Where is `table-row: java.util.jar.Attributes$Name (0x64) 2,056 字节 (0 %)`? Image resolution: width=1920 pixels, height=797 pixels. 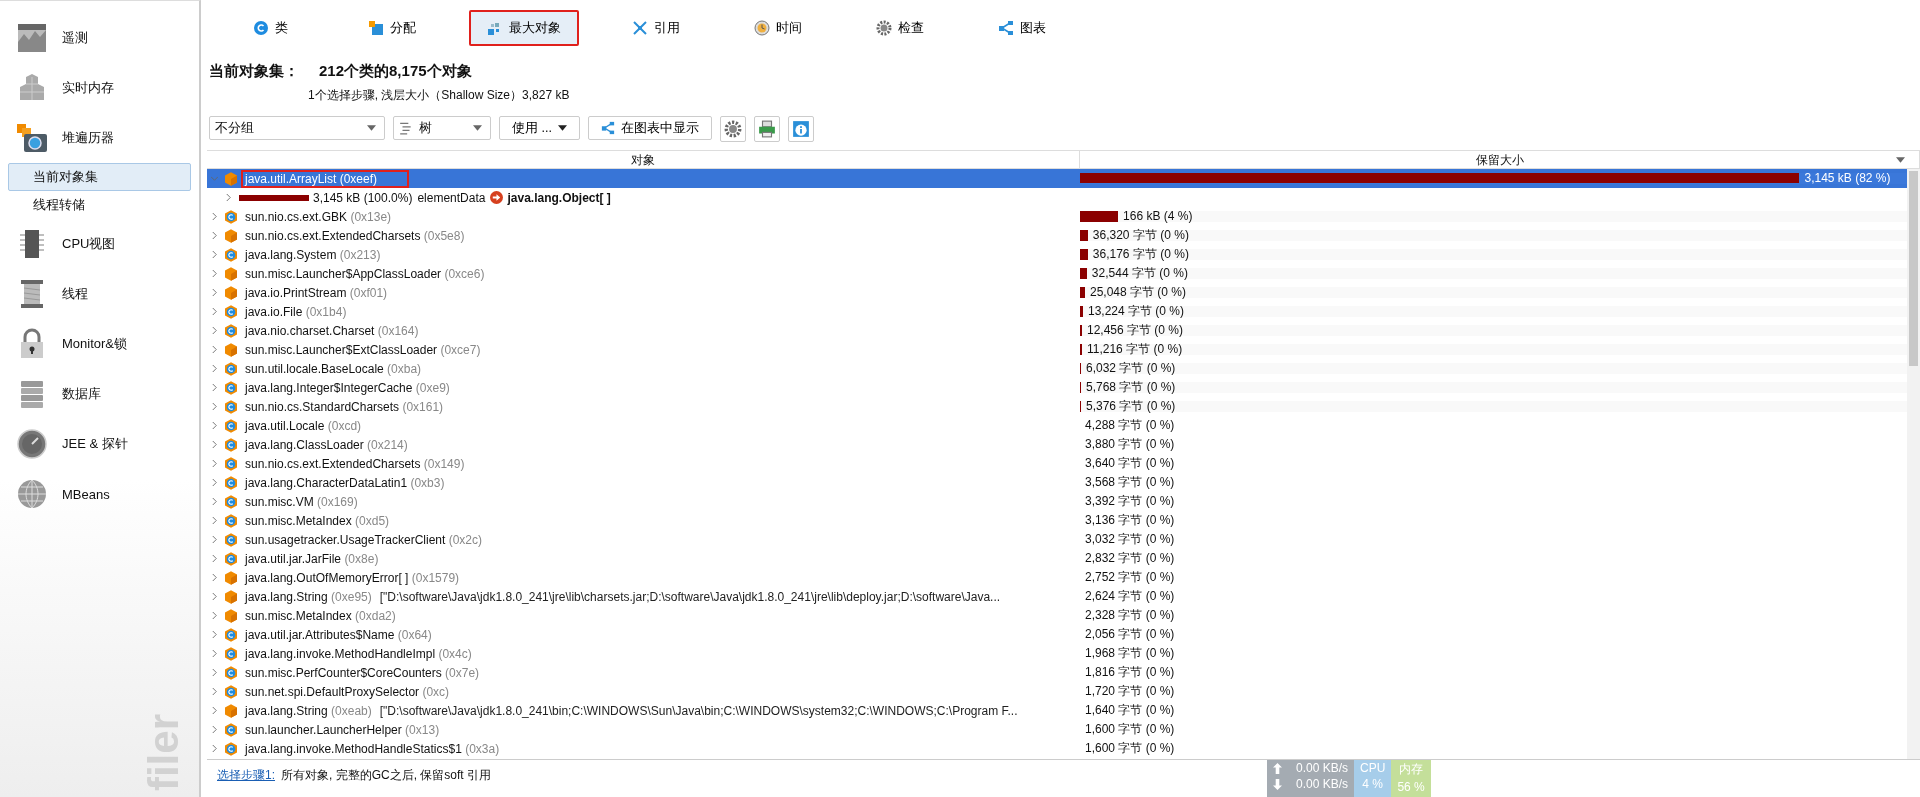
table-row: java.util.jar.Attributes$Name (0x64) 2,056 字节 (0 %) is located at coordinates (1057, 634).